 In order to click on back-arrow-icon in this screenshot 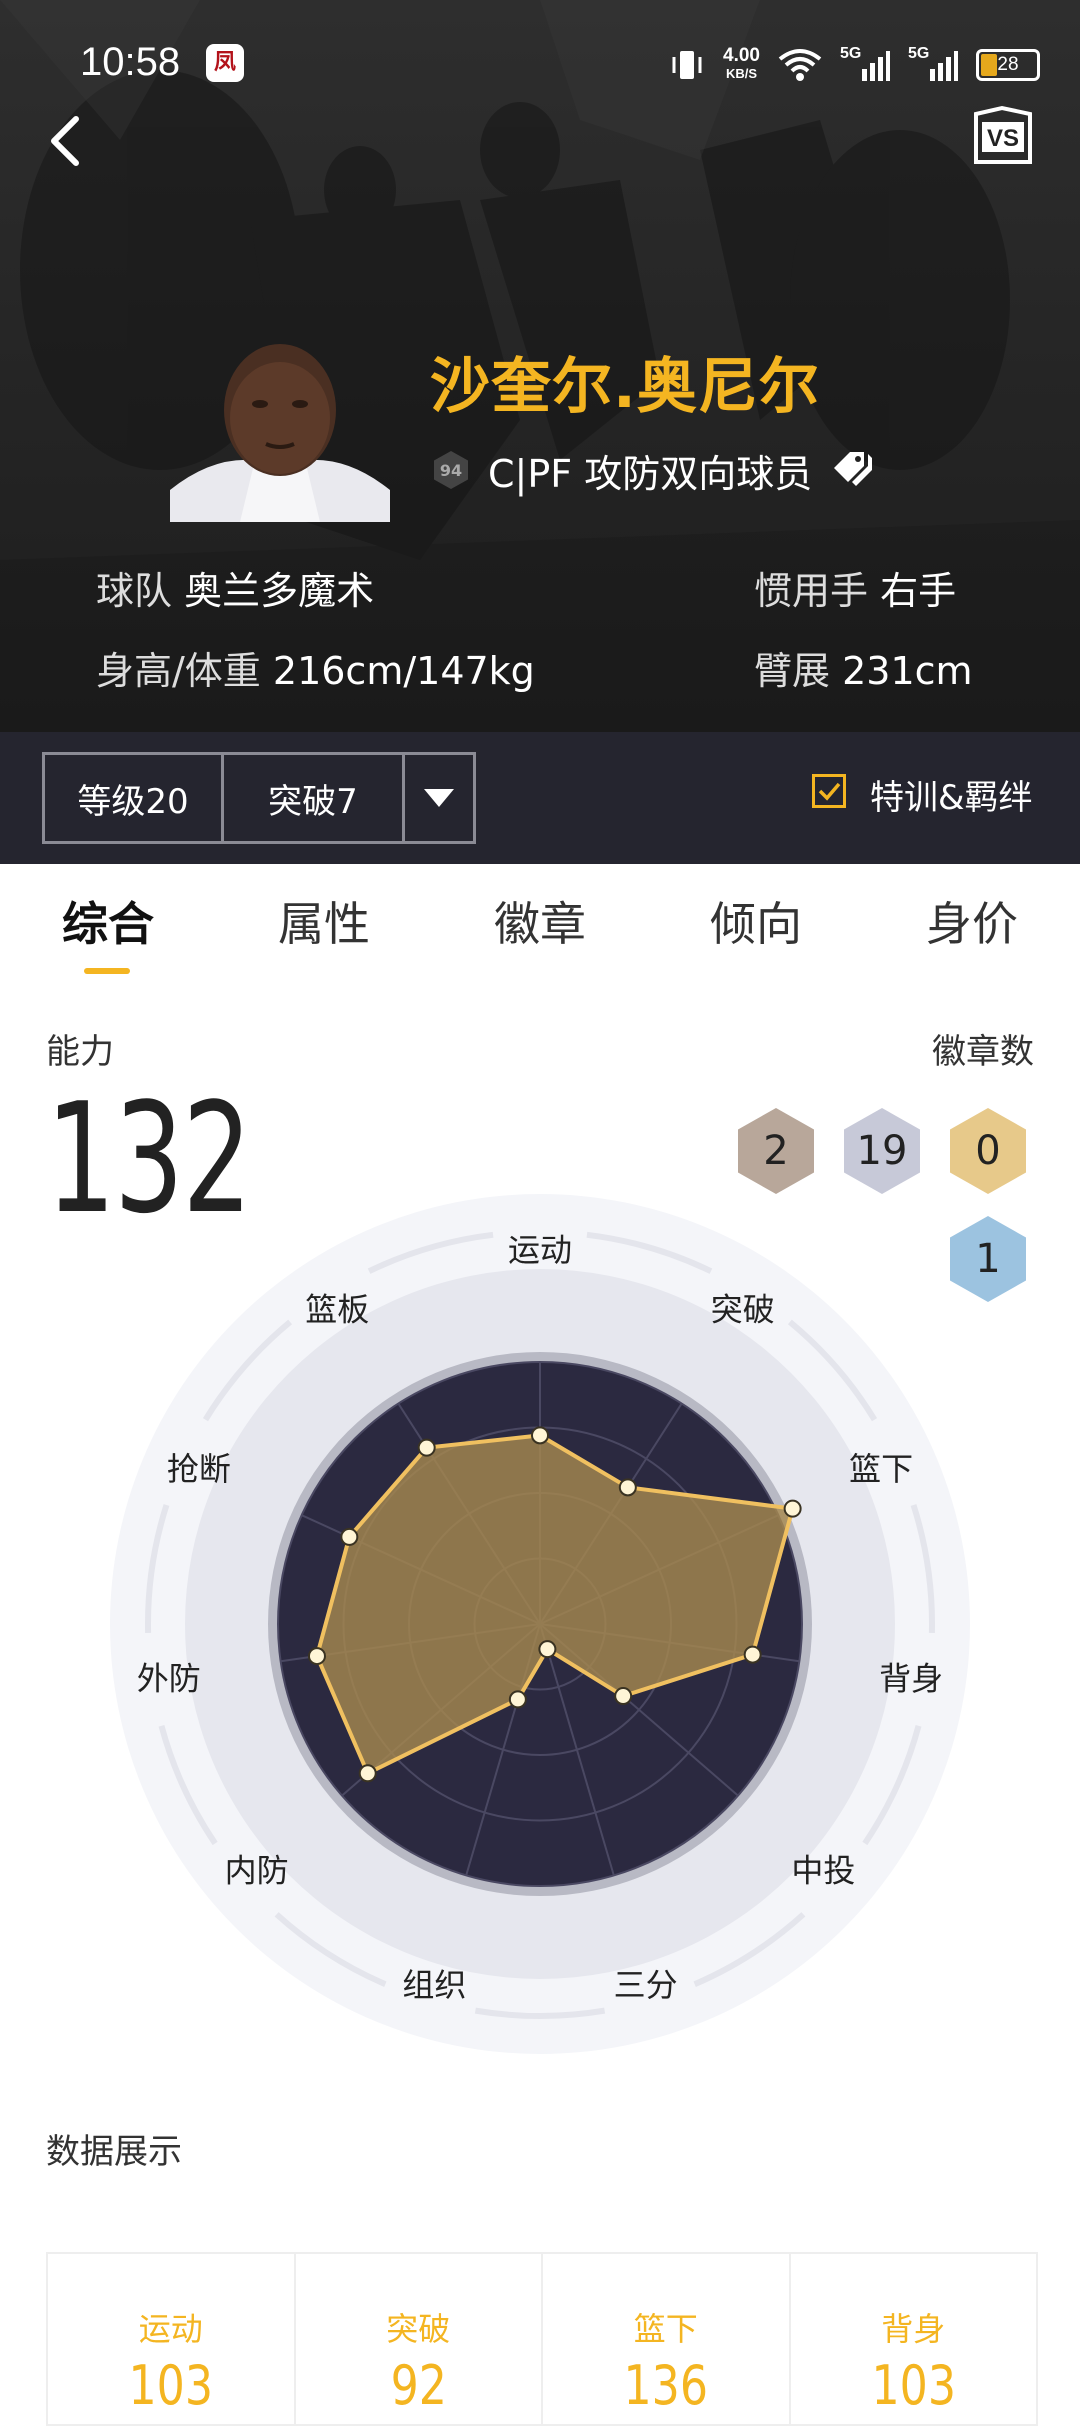, I will do `click(70, 140)`.